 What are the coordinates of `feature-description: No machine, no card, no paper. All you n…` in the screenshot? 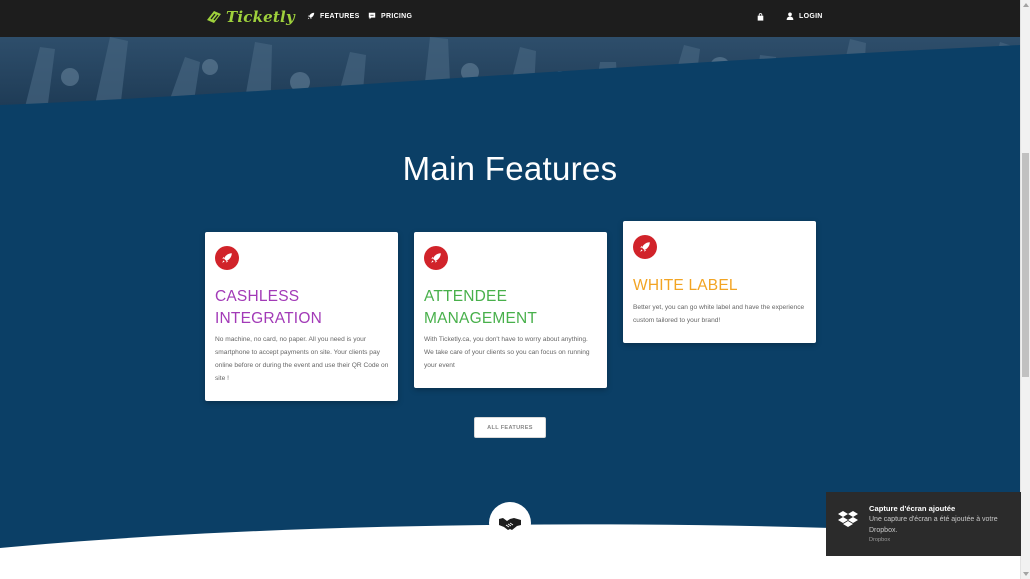 It's located at (302, 359).